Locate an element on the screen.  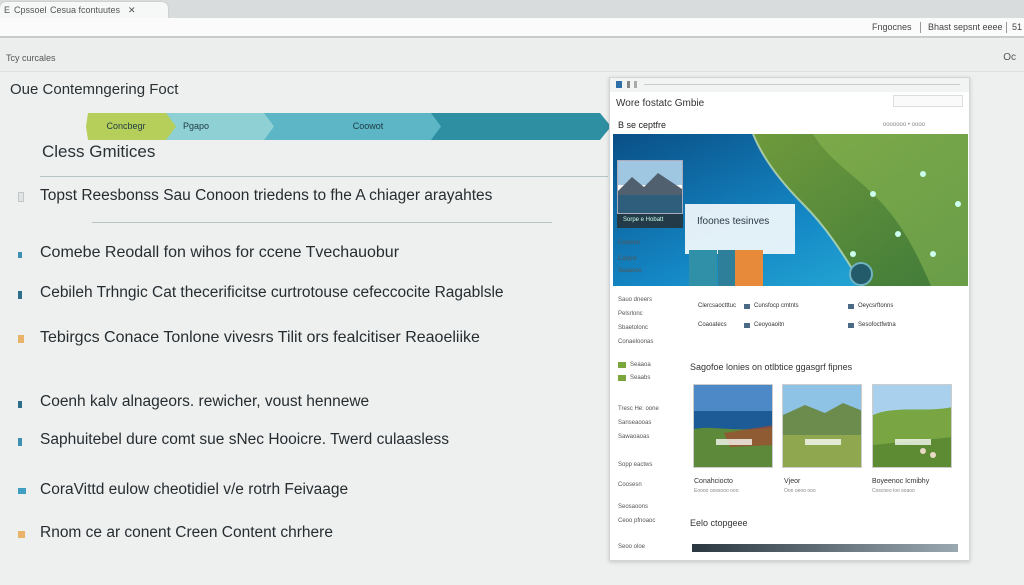
tab-title: Cpssoel is located at coordinates (30, 10).